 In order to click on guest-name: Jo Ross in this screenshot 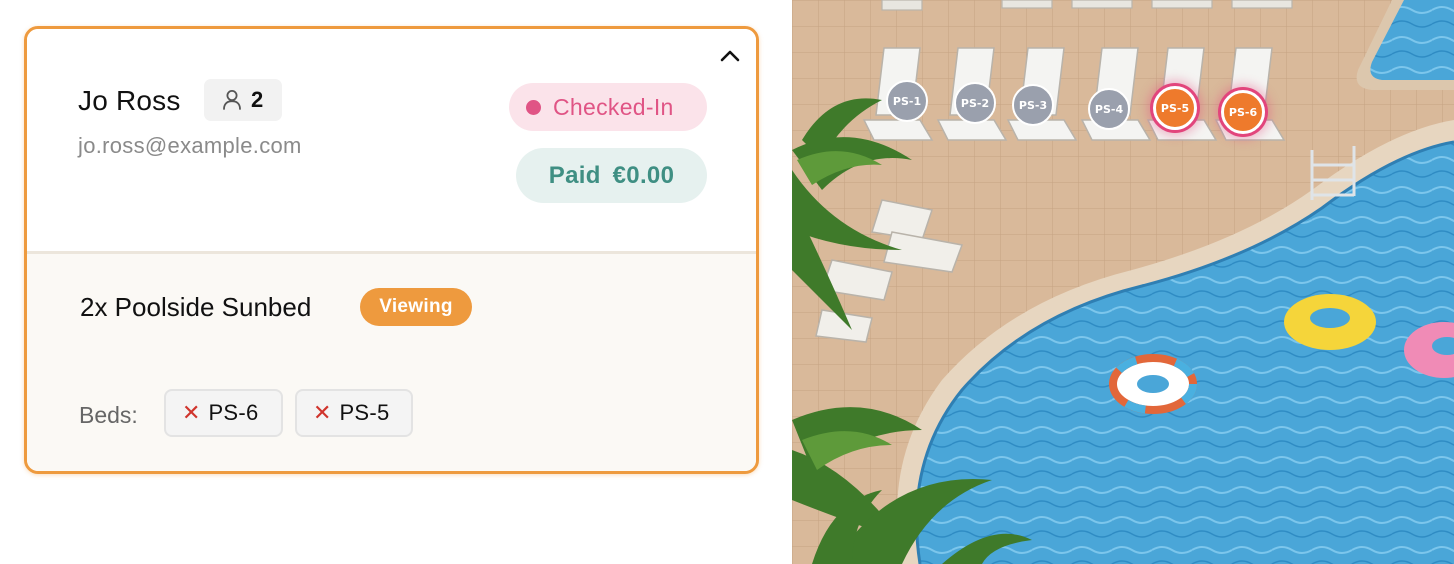, I will do `click(129, 100)`.